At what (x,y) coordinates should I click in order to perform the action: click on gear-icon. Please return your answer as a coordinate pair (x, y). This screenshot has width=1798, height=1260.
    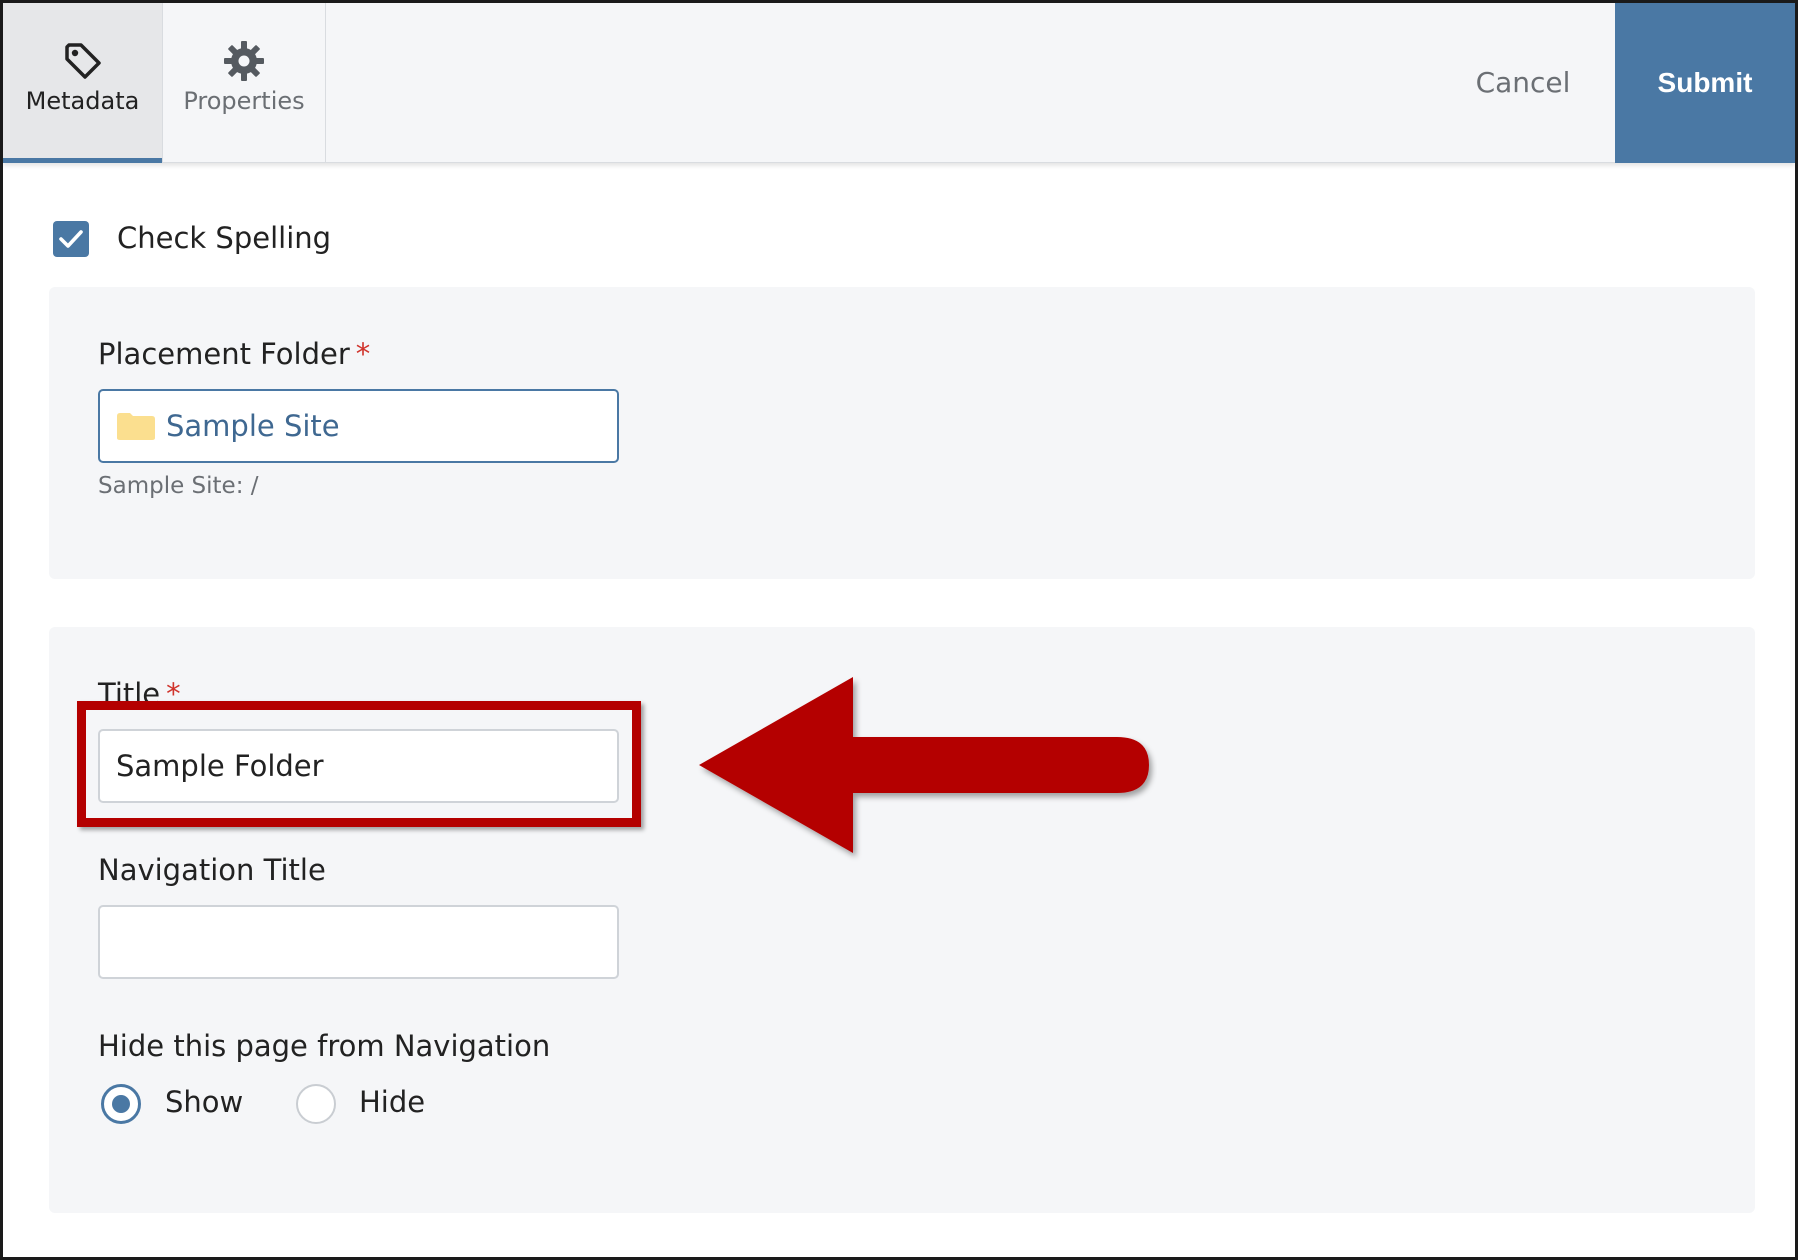
    Looking at the image, I should click on (244, 61).